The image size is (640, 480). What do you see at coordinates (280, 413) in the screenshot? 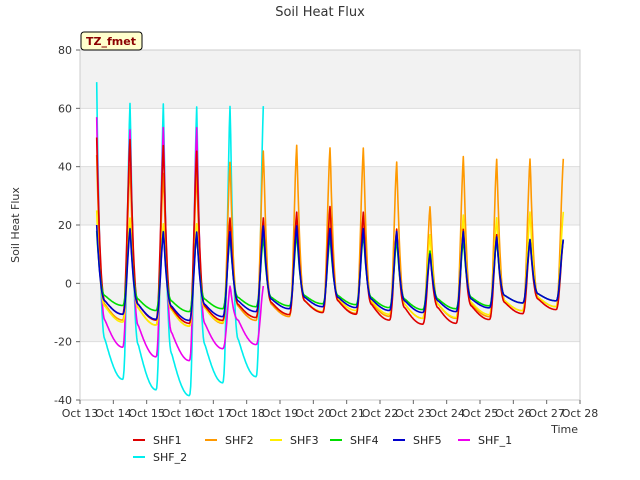
I see `x-tick-label: Oct 19` at bounding box center [280, 413].